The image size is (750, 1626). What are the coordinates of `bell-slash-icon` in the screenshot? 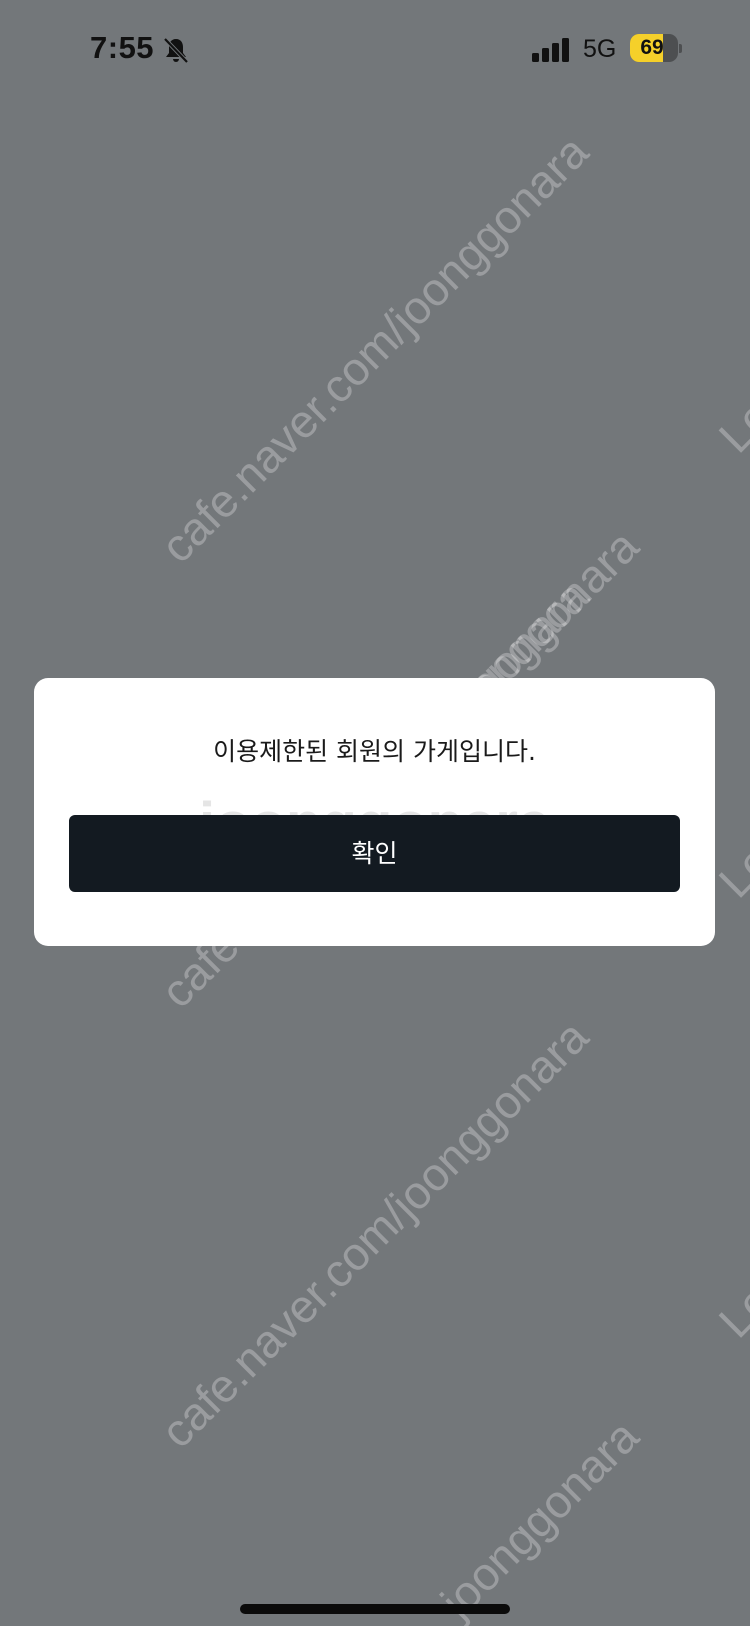 It's located at (176, 50).